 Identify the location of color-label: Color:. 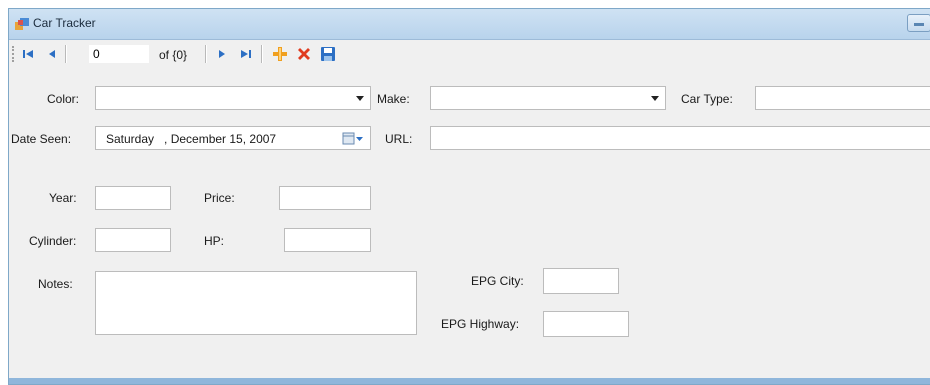
(63, 99).